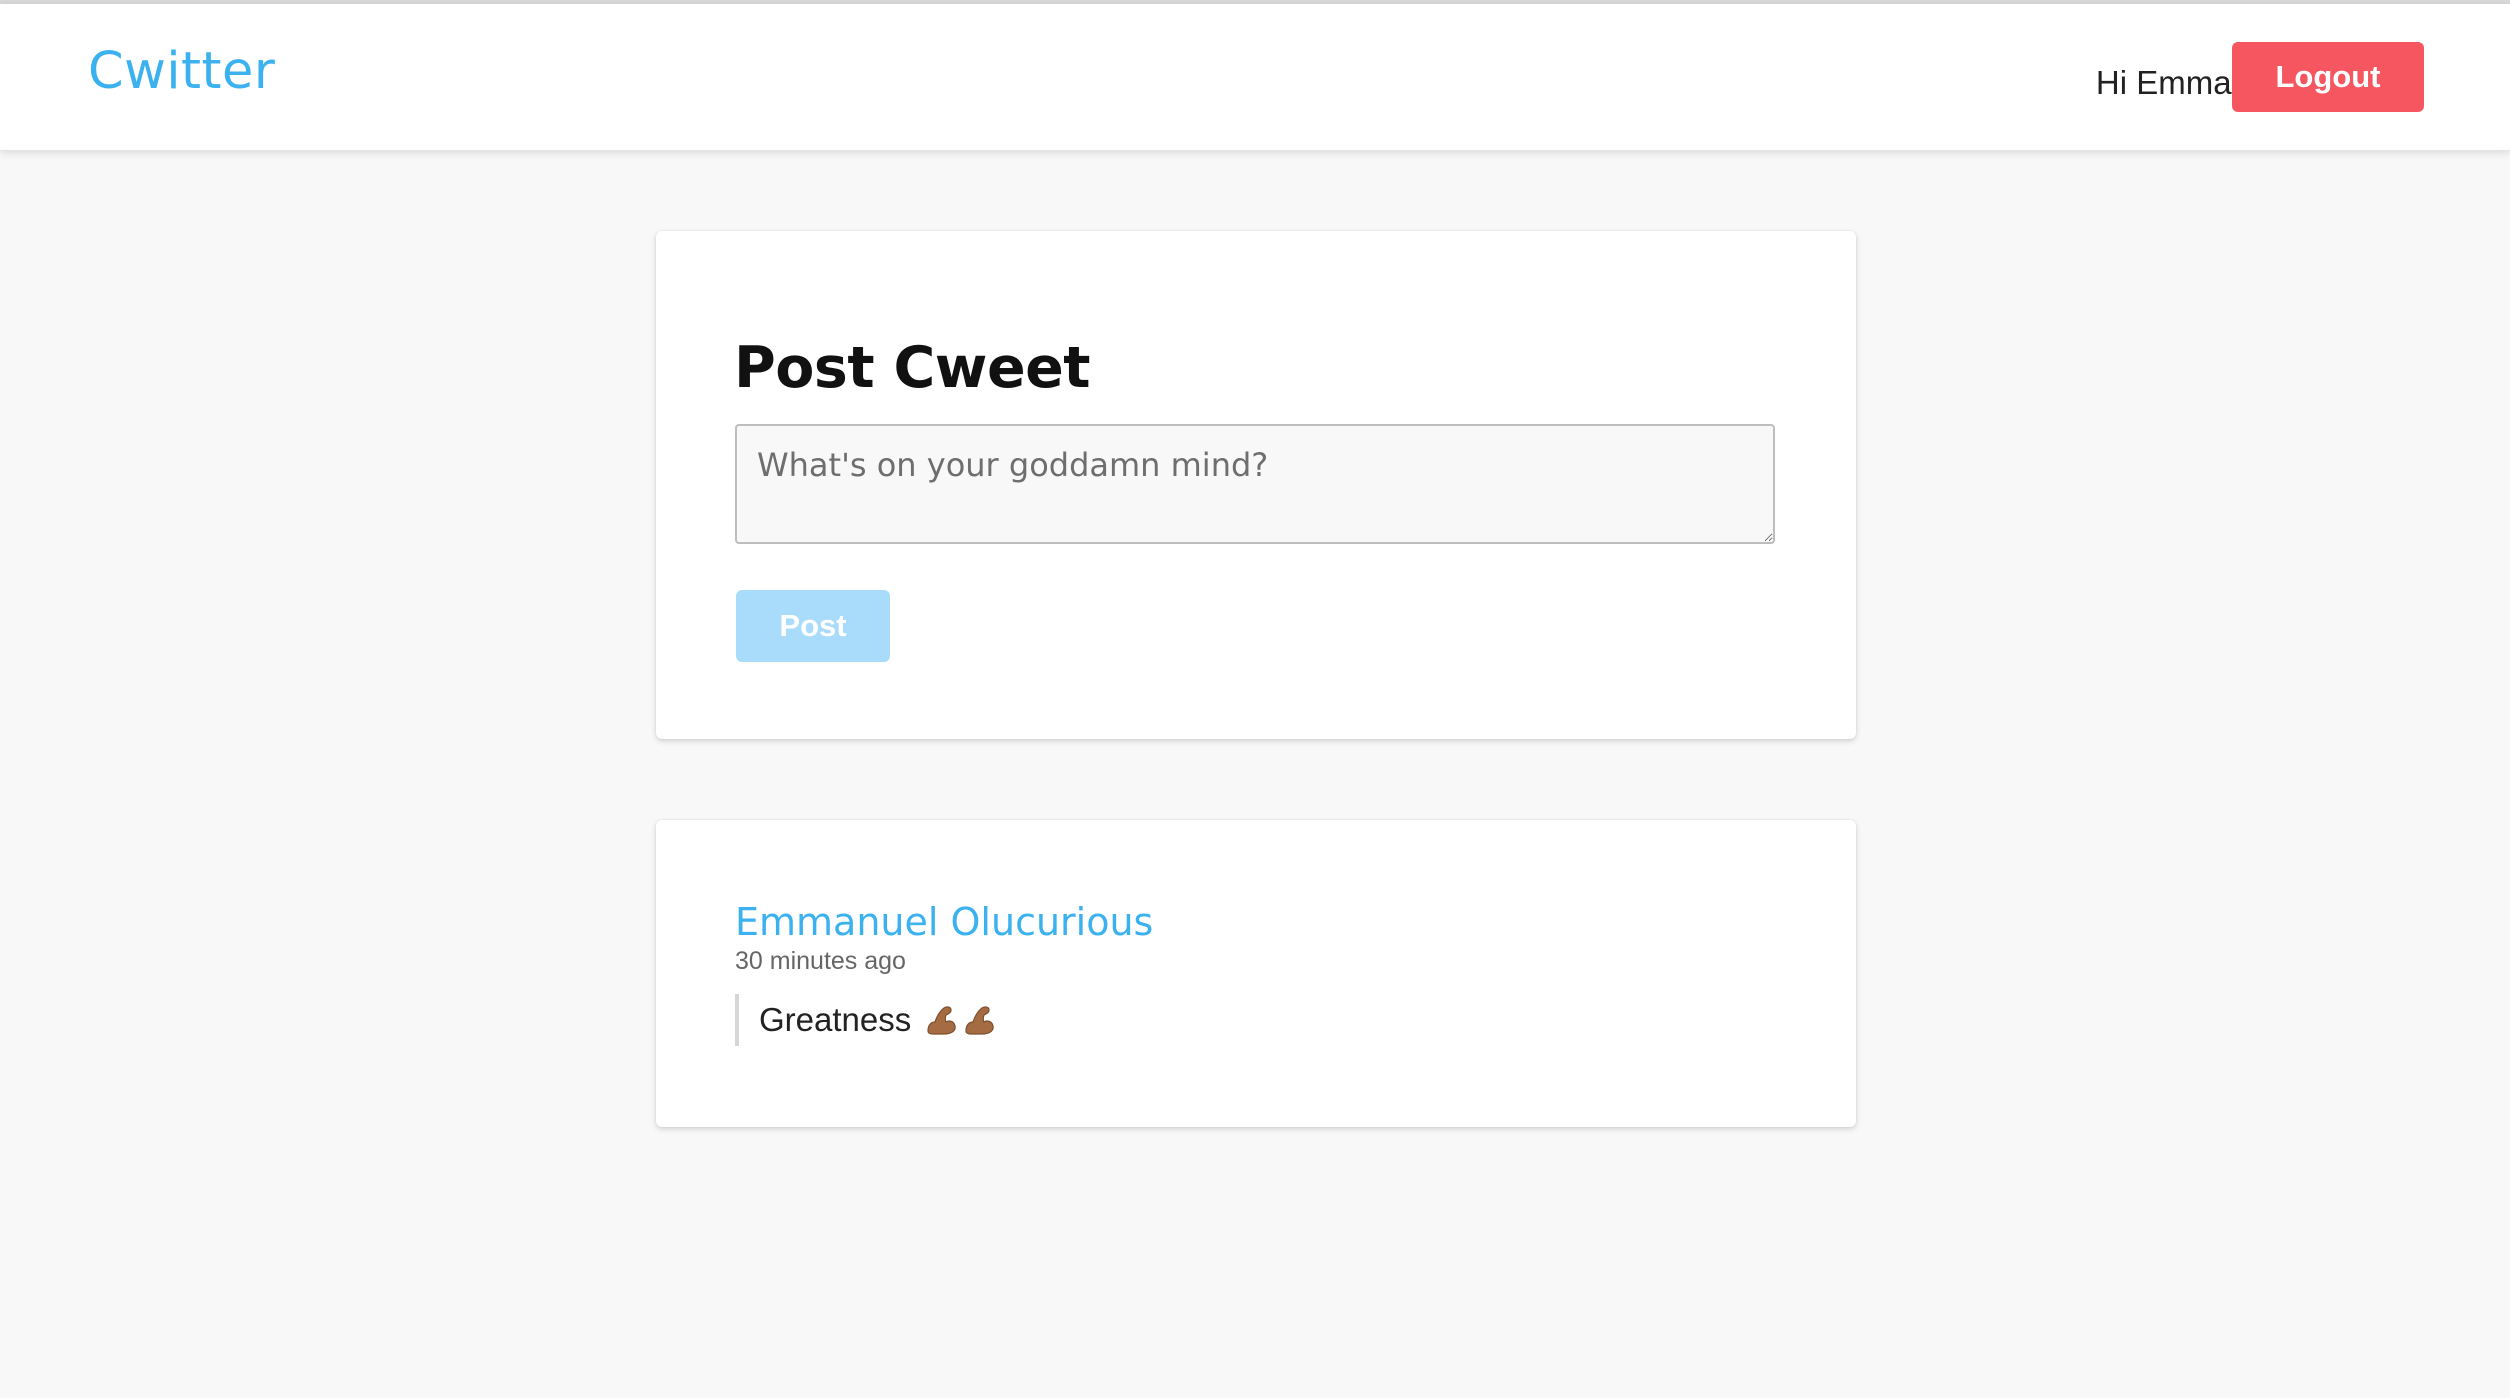 Image resolution: width=2510 pixels, height=1398 pixels. I want to click on logout-button: Logout, so click(2328, 77).